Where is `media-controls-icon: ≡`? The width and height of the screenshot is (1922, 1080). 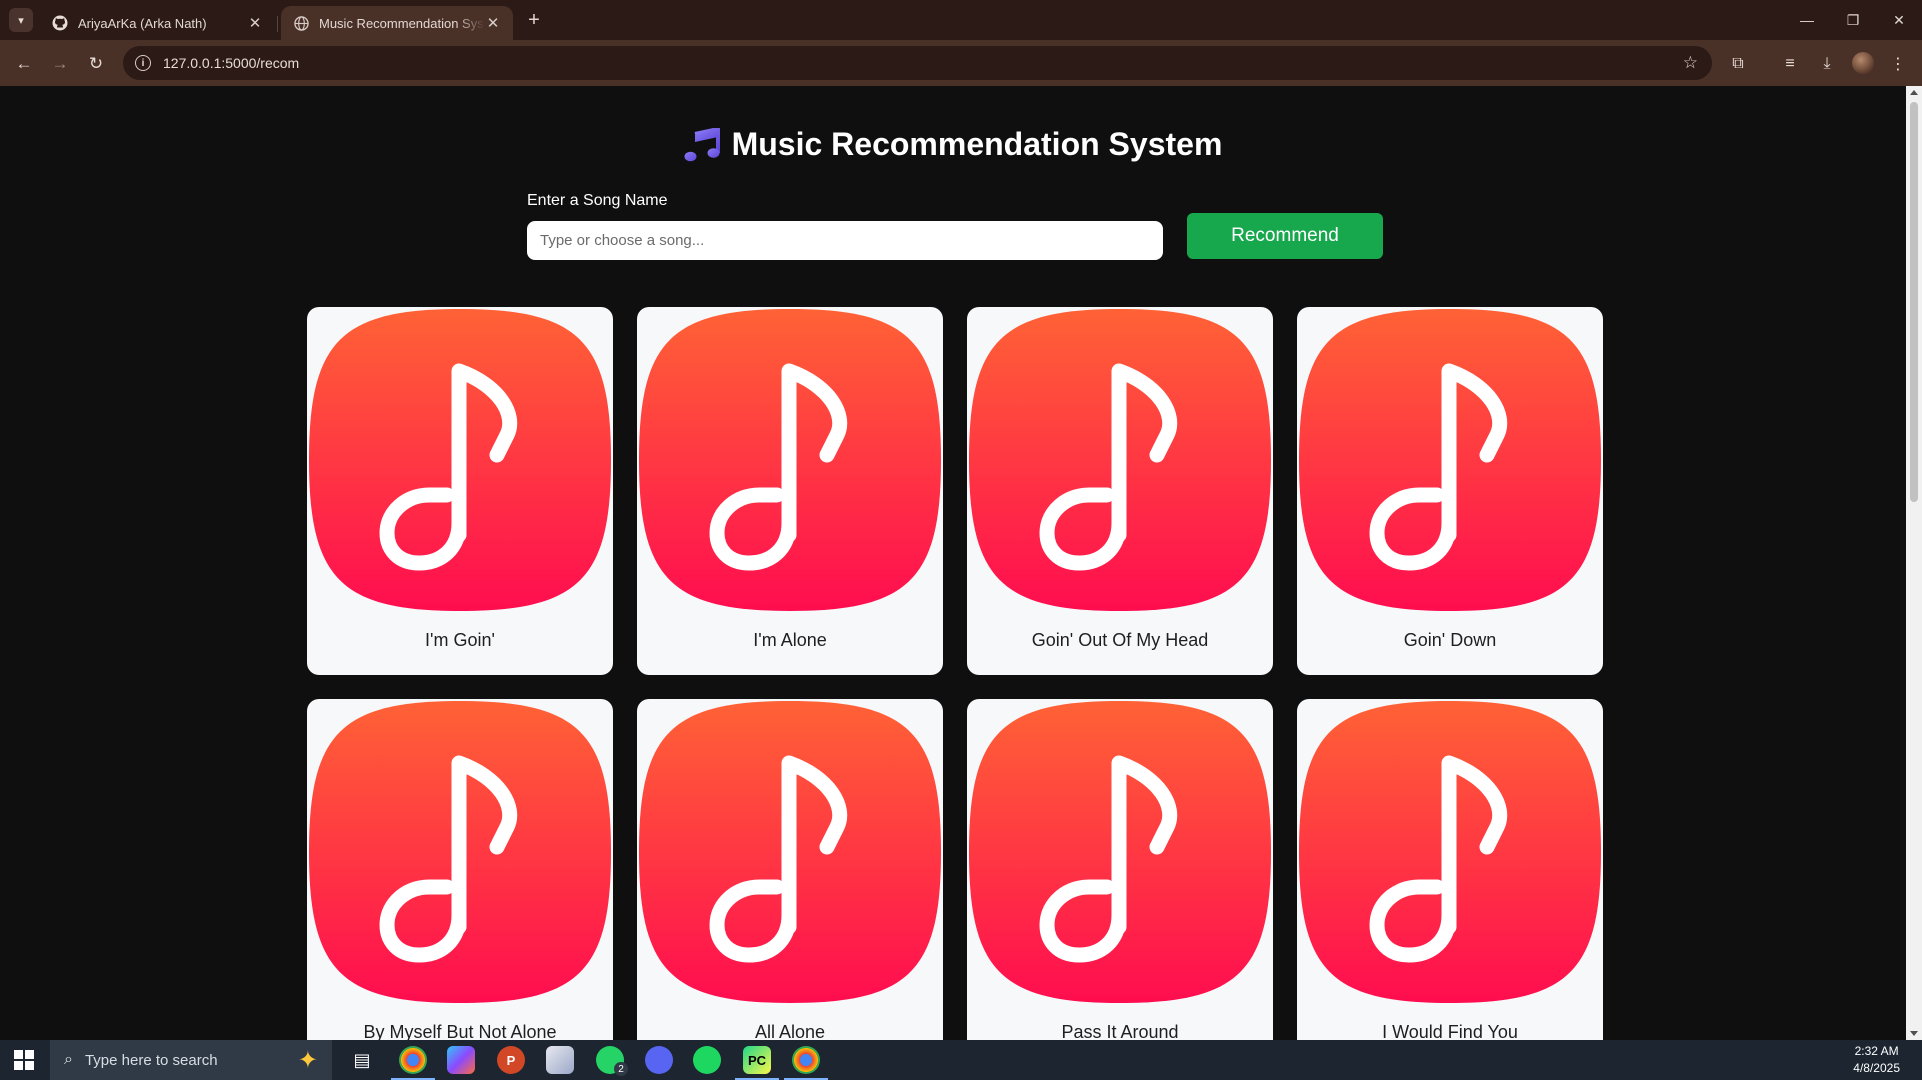 media-controls-icon: ≡ is located at coordinates (1790, 64).